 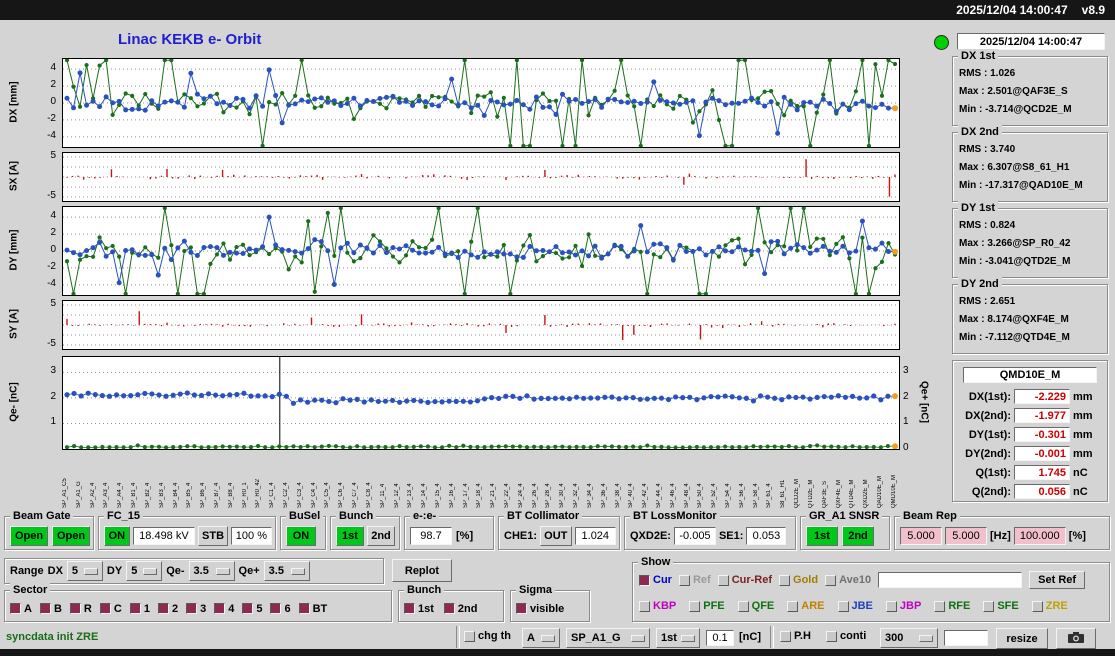 I want to click on show-checkbox-cur-ref, so click(x=723, y=580).